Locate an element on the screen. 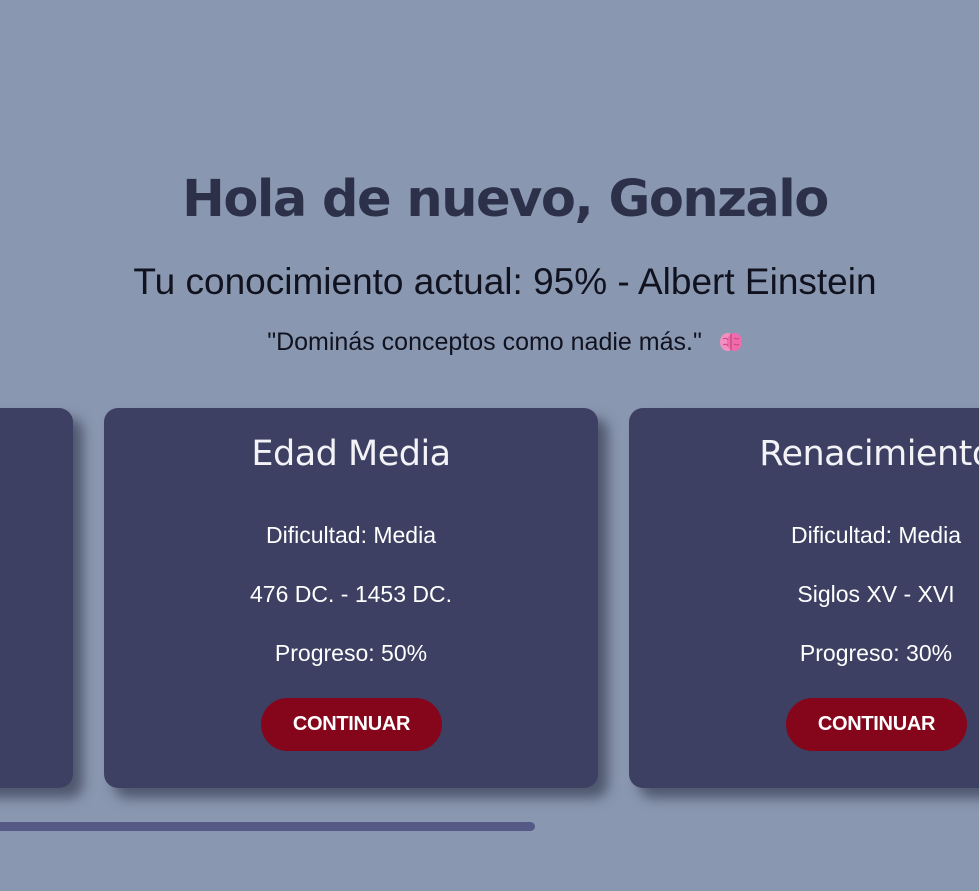 This screenshot has width=979, height=891. card-period: 476 DC. - 1453 DC. is located at coordinates (351, 594).